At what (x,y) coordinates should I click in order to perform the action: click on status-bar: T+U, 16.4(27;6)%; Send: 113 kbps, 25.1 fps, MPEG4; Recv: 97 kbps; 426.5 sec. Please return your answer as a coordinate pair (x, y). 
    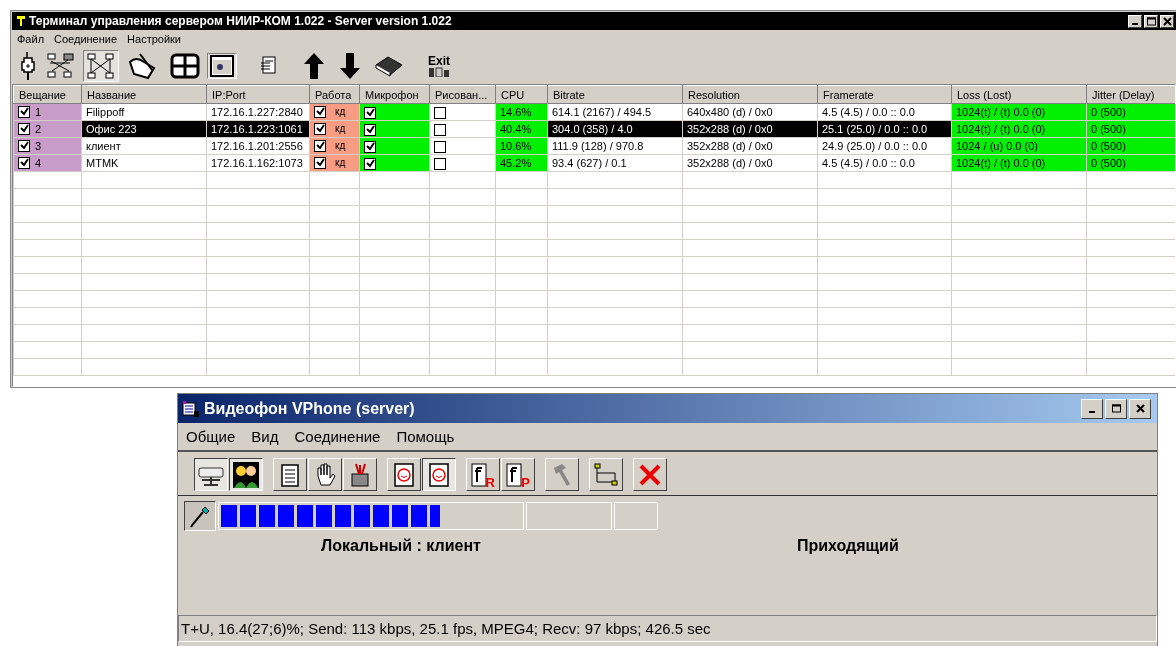
    Looking at the image, I should click on (667, 628).